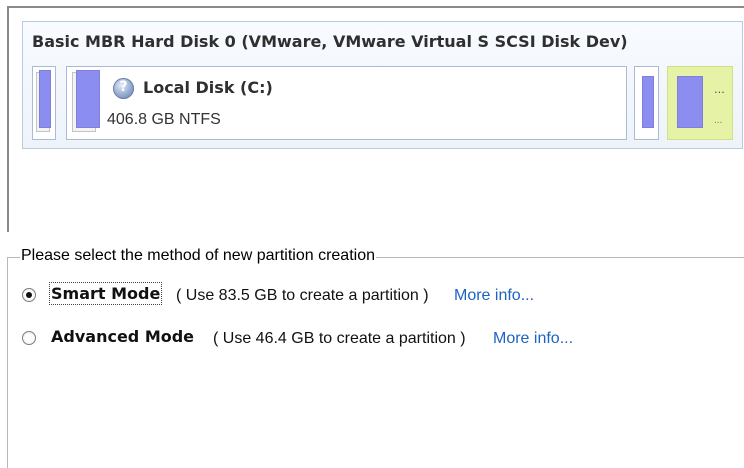 The image size is (744, 468). Describe the element at coordinates (208, 87) in the screenshot. I see `partition-name: Local Disk (C:)` at that location.